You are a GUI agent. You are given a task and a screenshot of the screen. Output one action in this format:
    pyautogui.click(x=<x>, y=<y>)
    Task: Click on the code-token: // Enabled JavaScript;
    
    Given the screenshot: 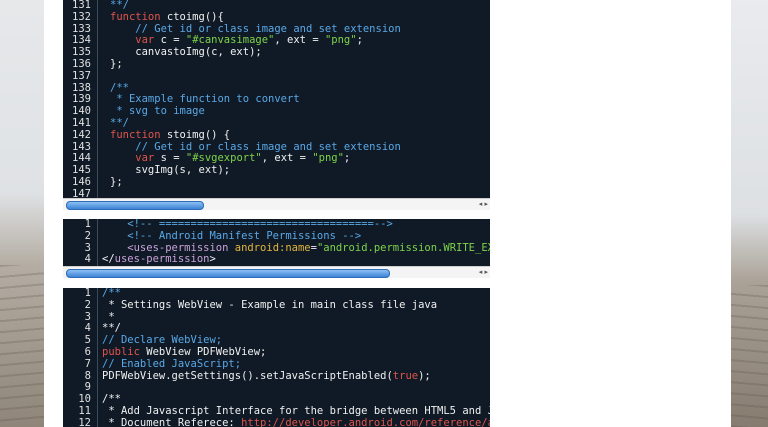 What is the action you would take?
    pyautogui.click(x=172, y=363)
    